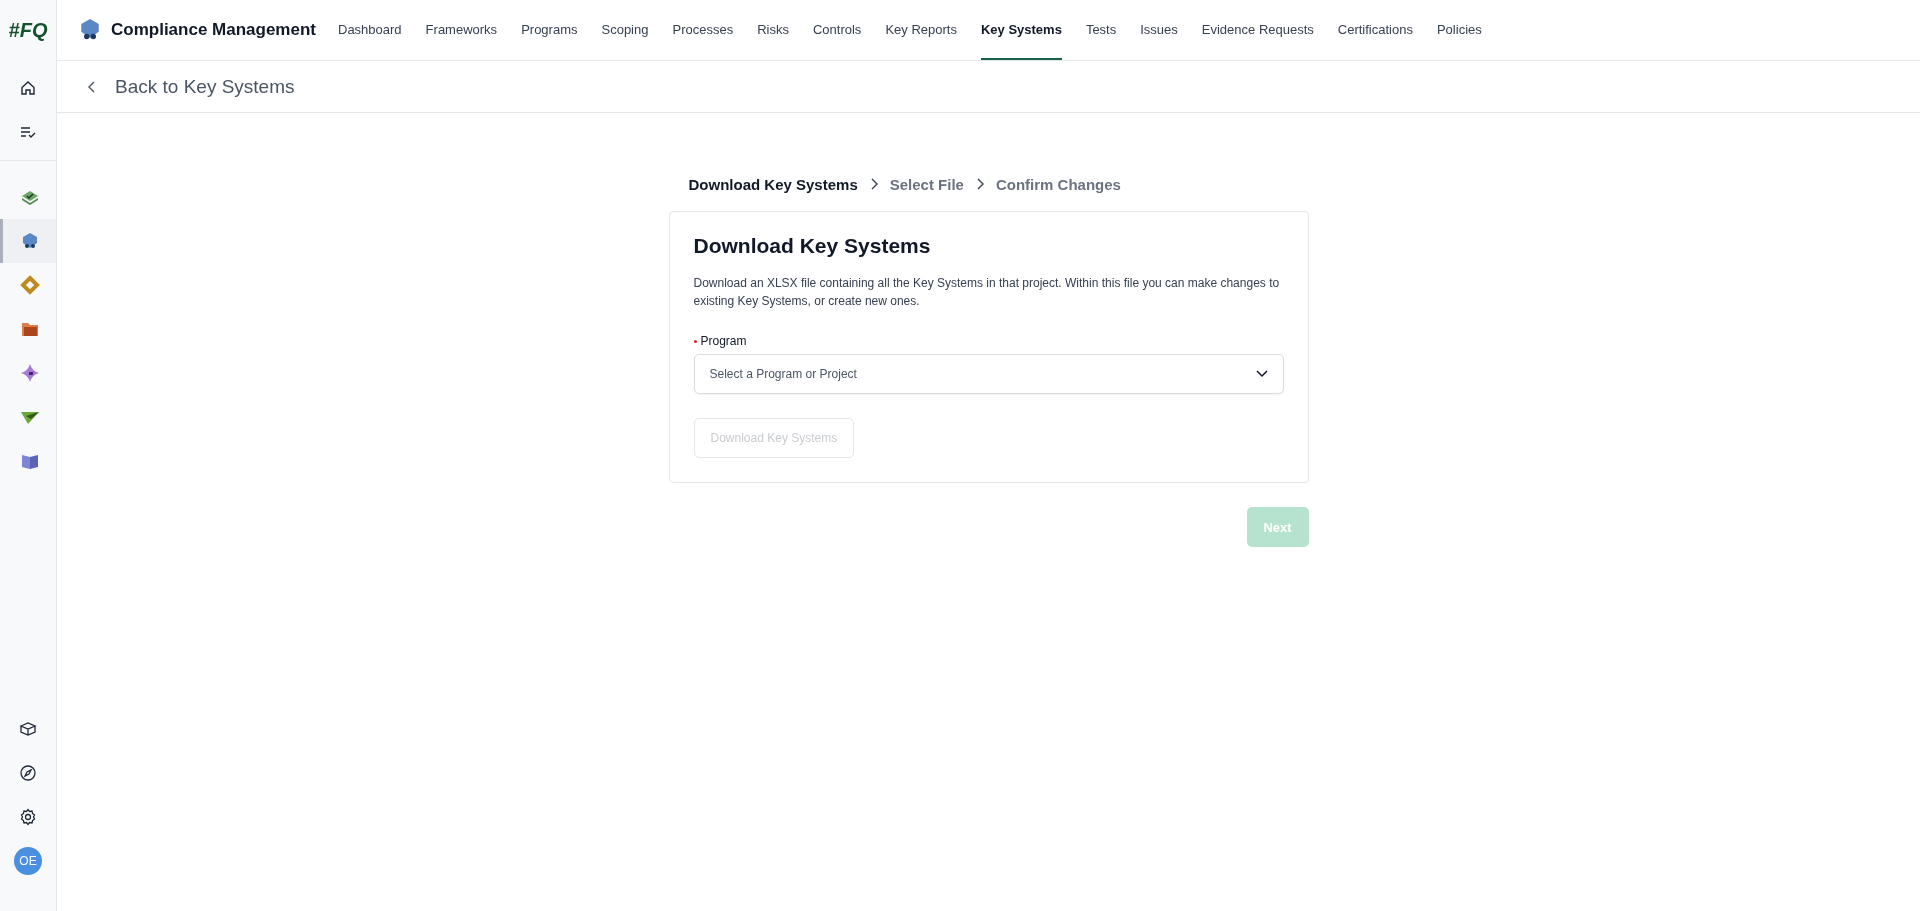 The height and width of the screenshot is (911, 1920). I want to click on nav-tab: Controls, so click(837, 30).